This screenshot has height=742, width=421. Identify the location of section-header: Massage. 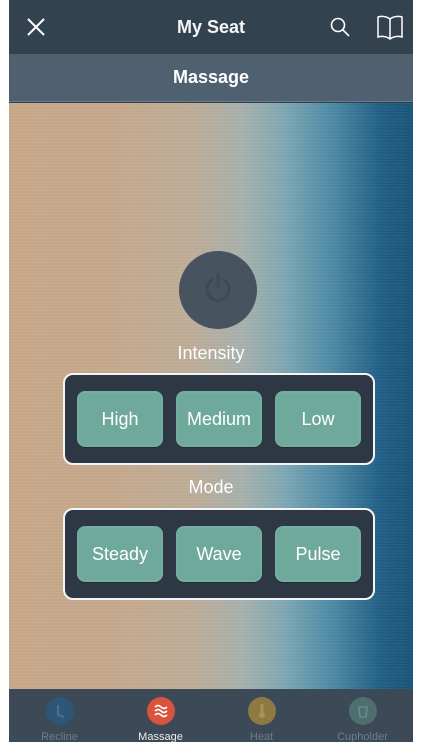
(211, 78).